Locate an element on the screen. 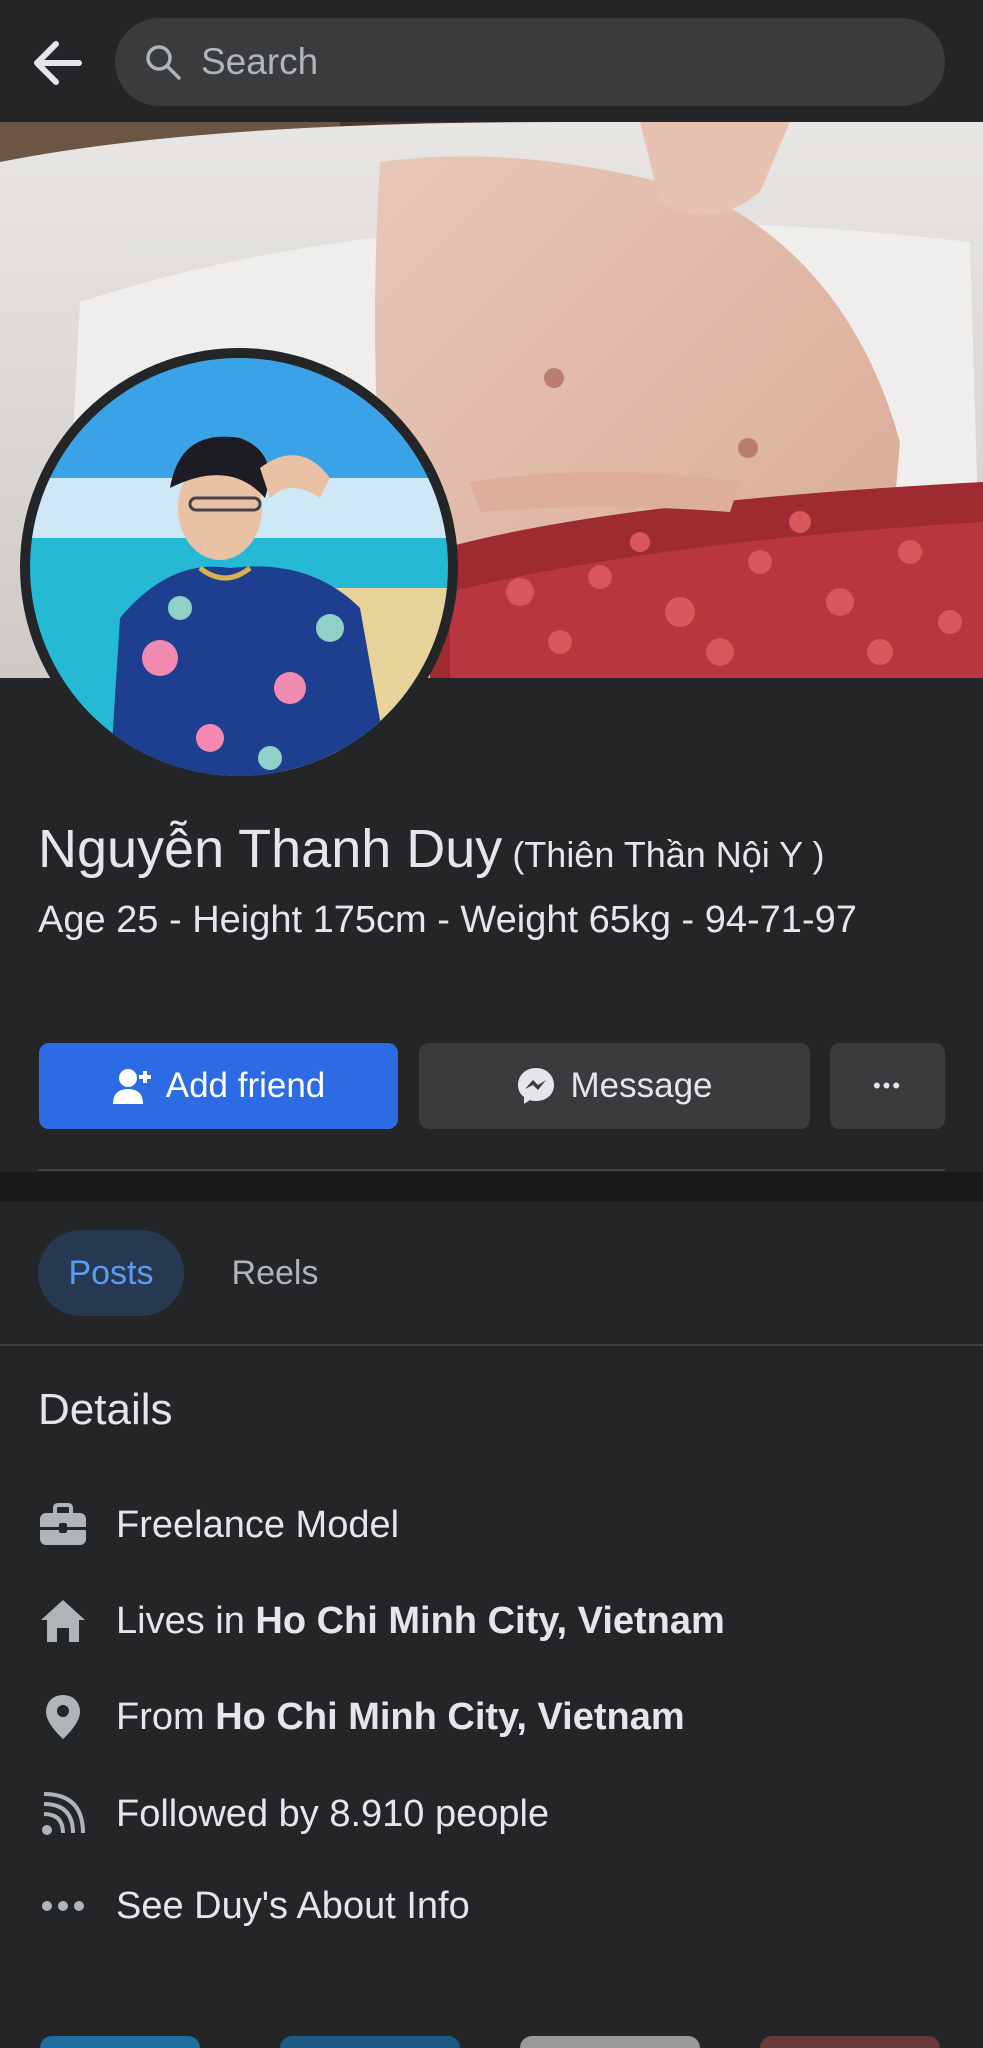 This screenshot has width=983, height=2048. detail-about-link: See Duy's About Info is located at coordinates (254, 1906).